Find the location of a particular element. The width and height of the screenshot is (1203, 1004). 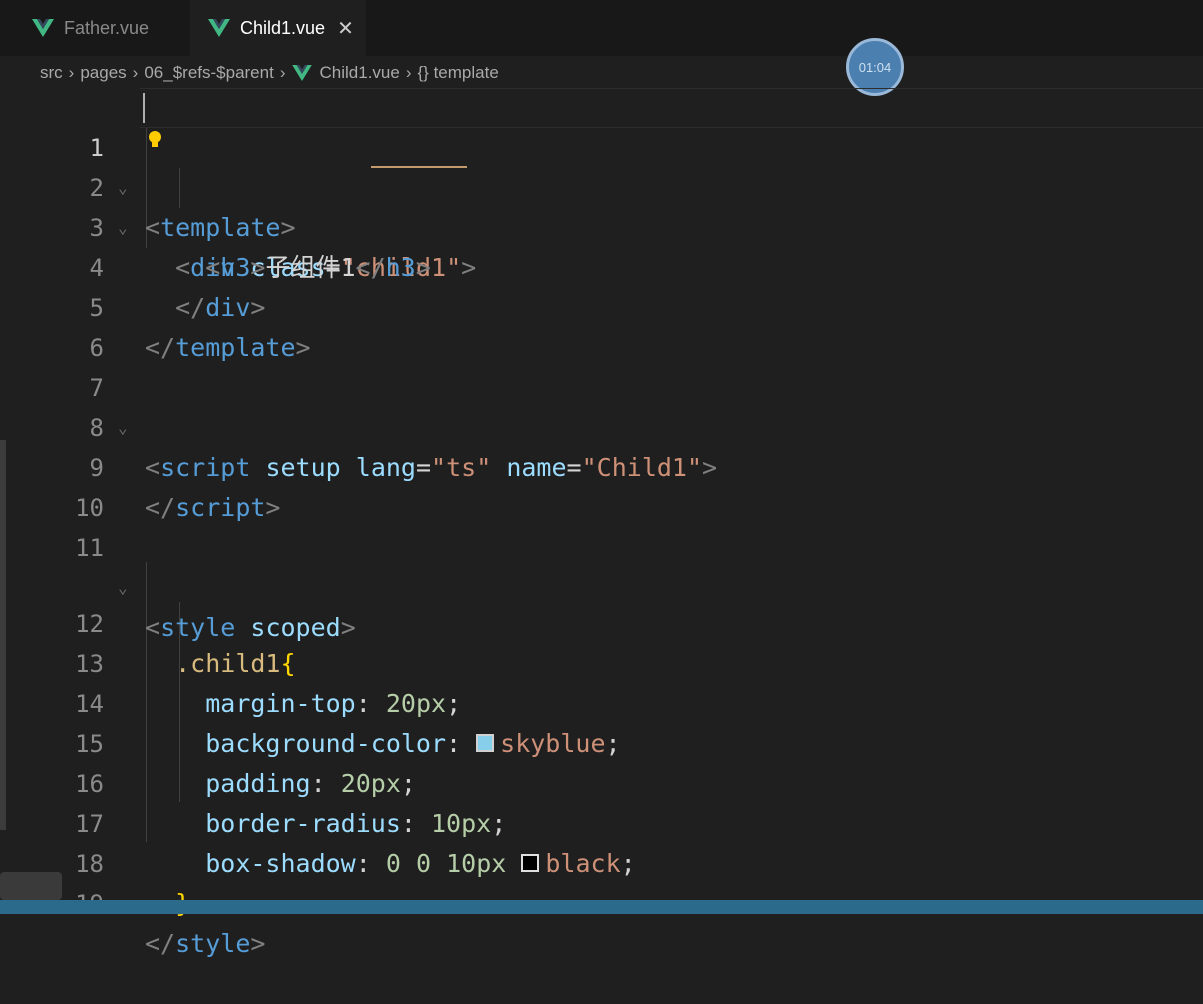

breadcrumb-item-folder: 06_$refs-$parent is located at coordinates (208, 73).